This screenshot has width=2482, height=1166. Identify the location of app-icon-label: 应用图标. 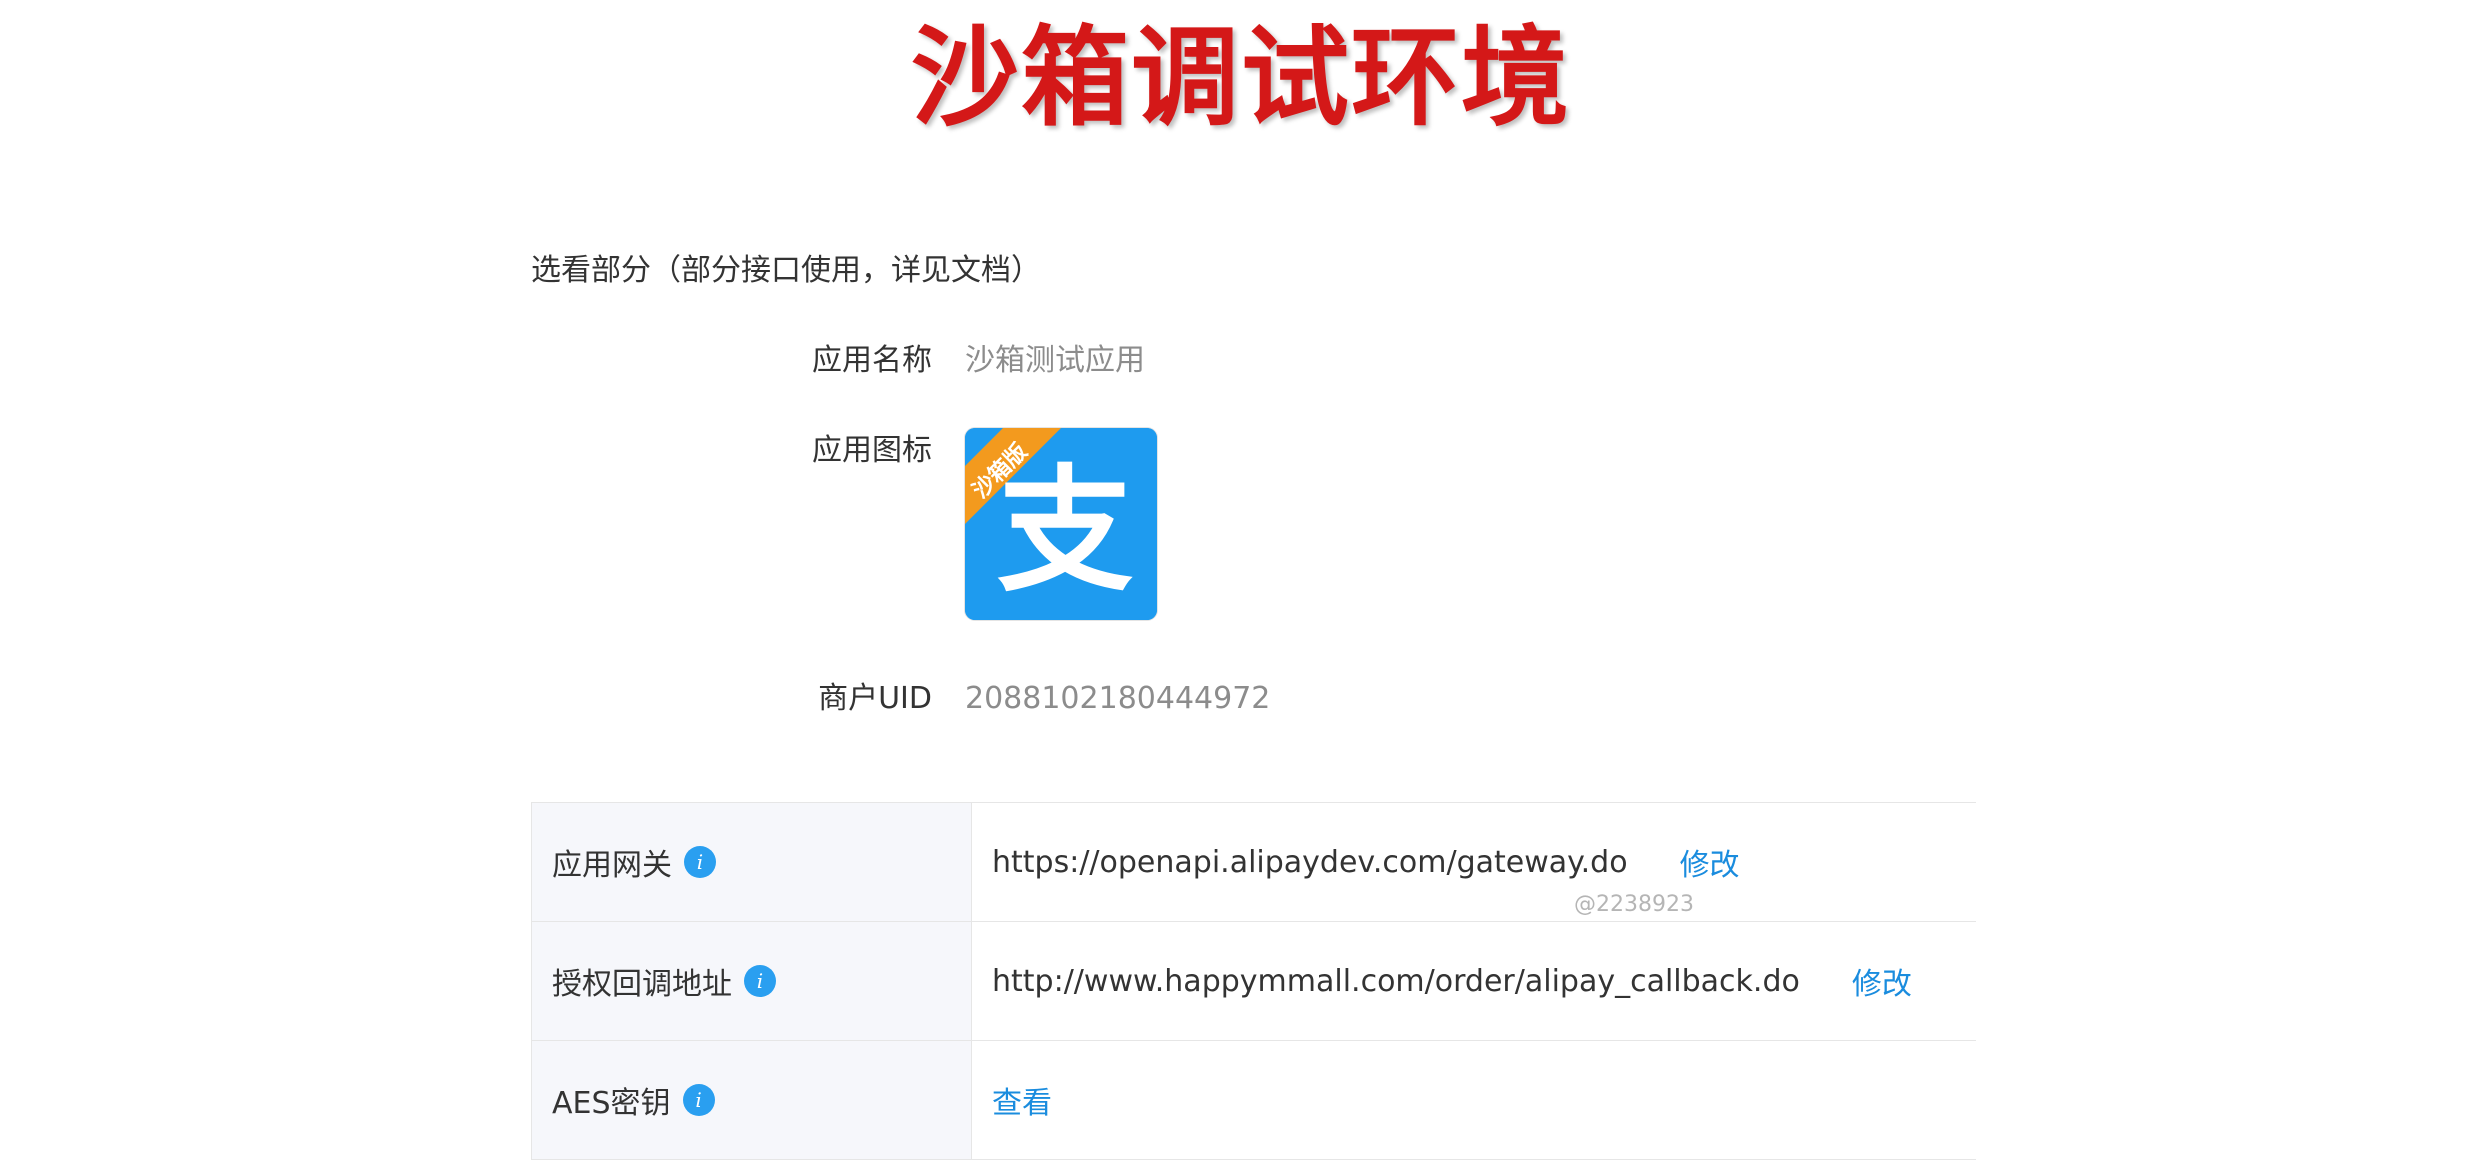
(872, 450).